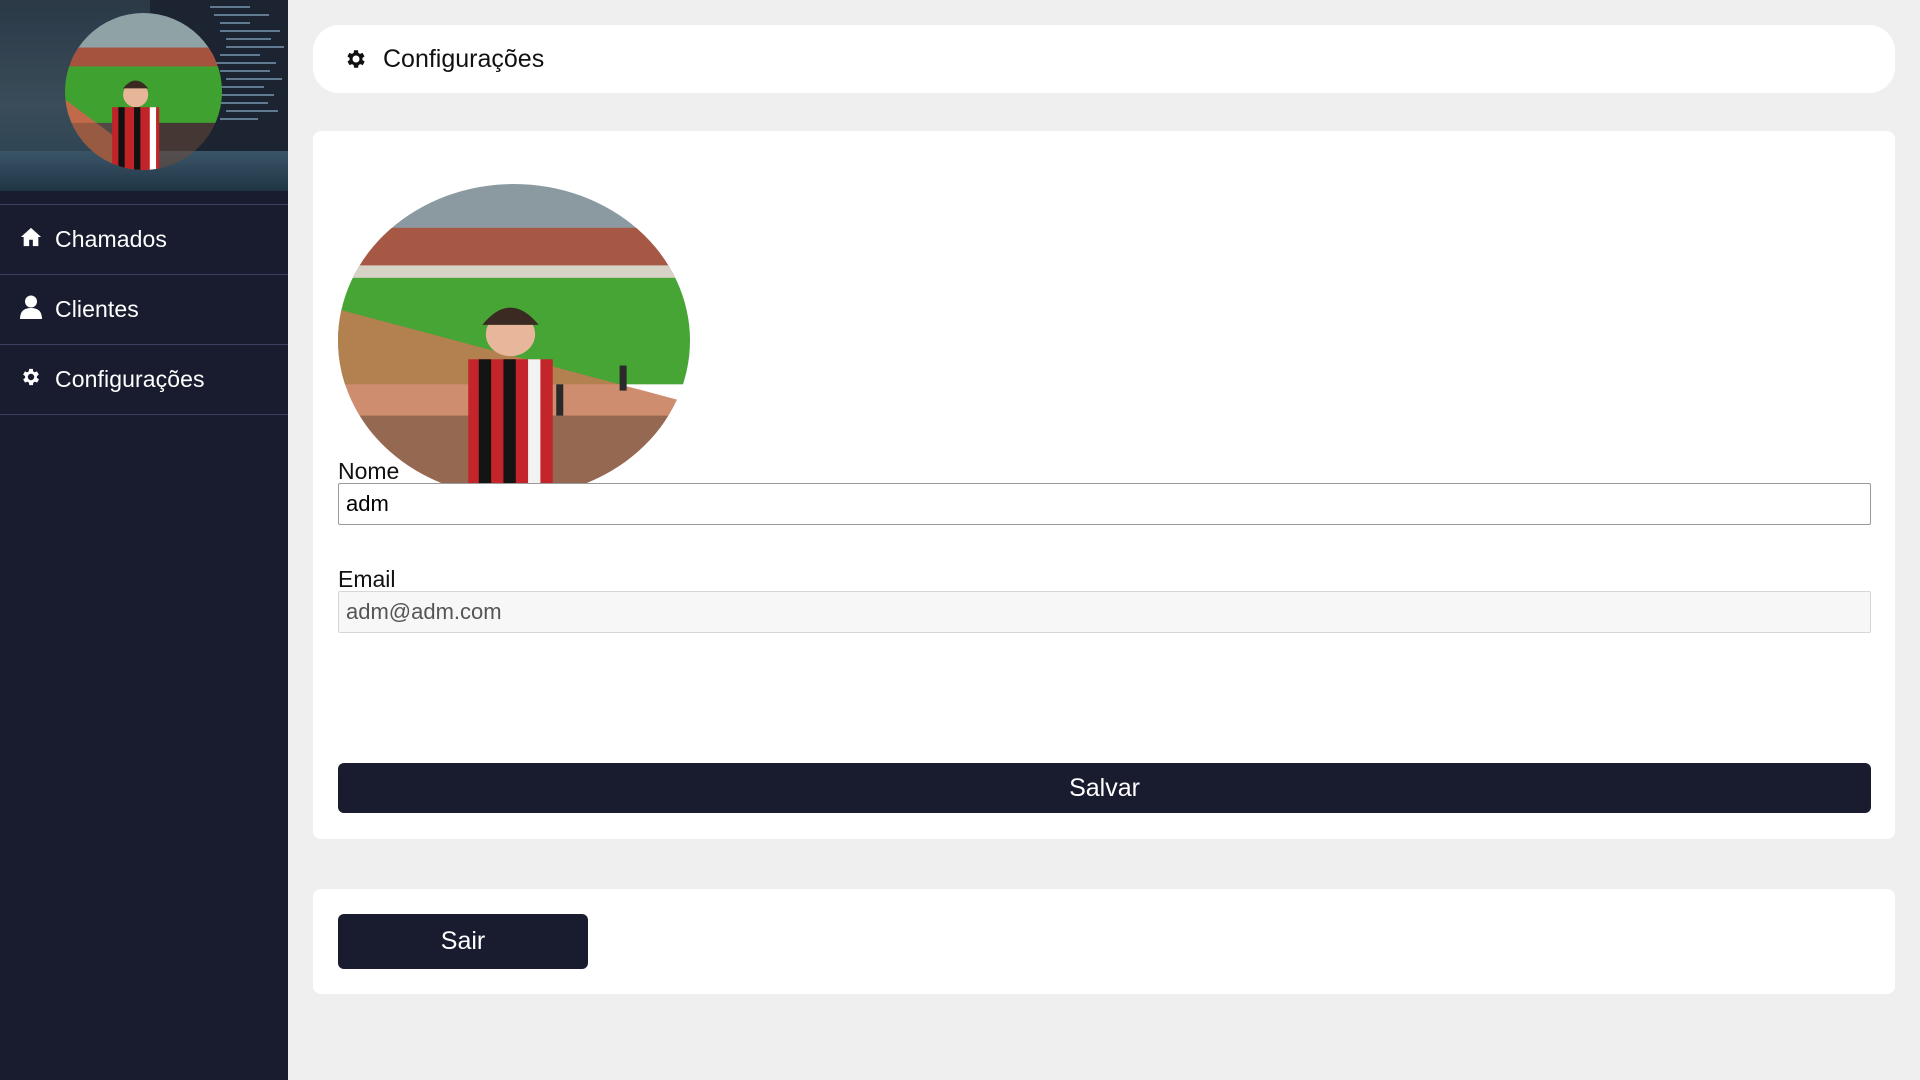  I want to click on sidebar-banner, so click(144, 95).